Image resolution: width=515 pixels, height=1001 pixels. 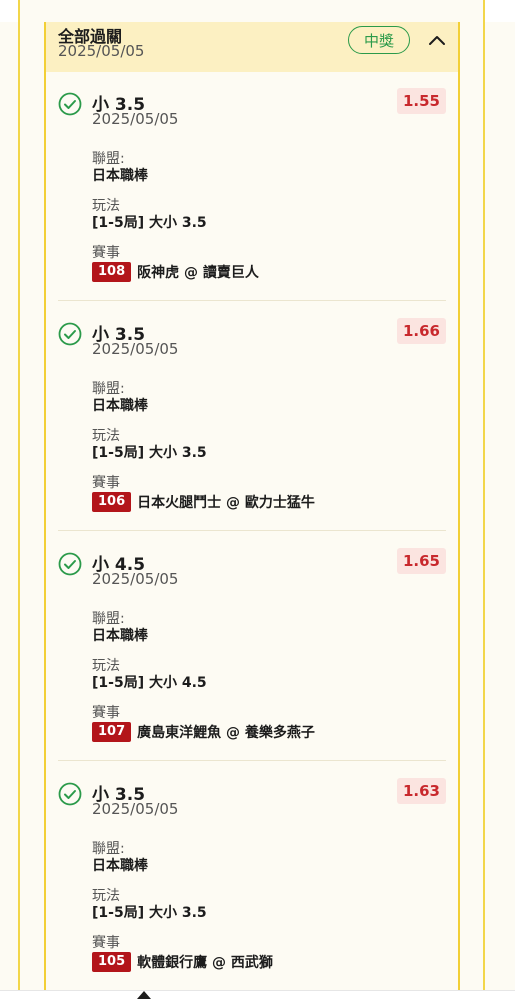 I want to click on event-number-badge: 107, so click(x=112, y=732).